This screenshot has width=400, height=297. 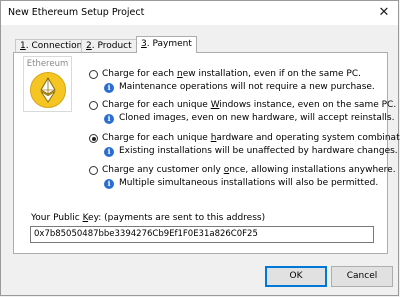 I want to click on tab-payment-label: . Payment, so click(x=169, y=44).